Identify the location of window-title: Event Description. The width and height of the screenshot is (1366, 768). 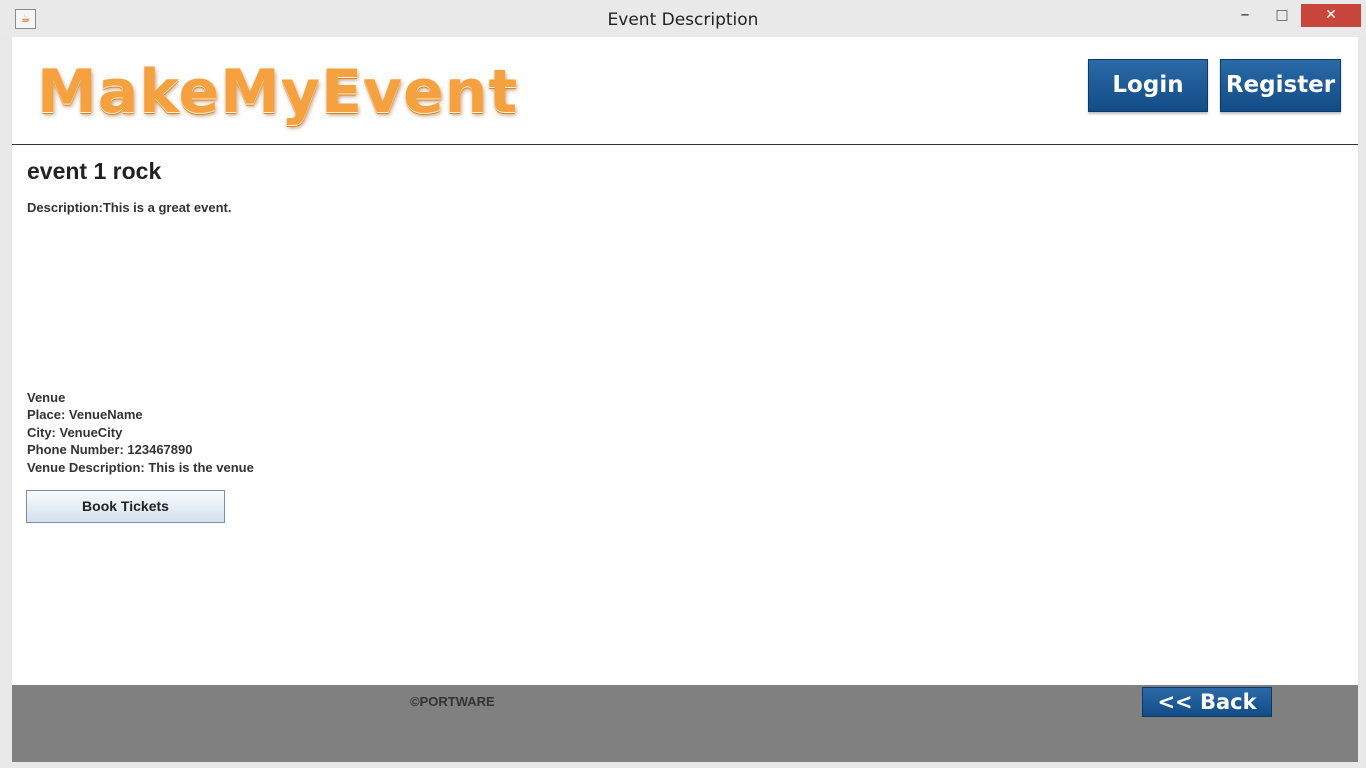
(683, 20).